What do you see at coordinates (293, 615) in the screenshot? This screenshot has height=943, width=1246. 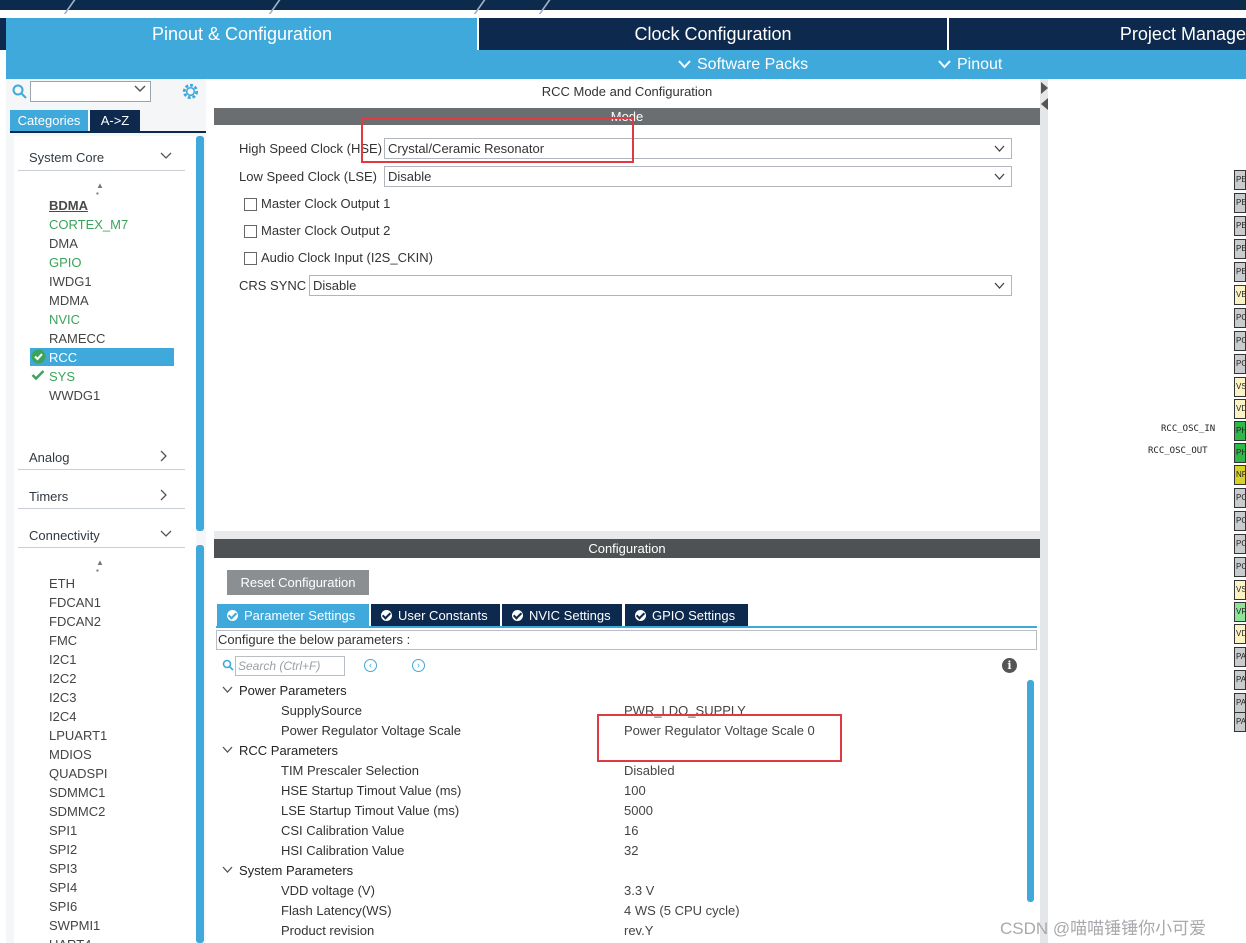 I see `tab-parameter-settings: Parameter Settings` at bounding box center [293, 615].